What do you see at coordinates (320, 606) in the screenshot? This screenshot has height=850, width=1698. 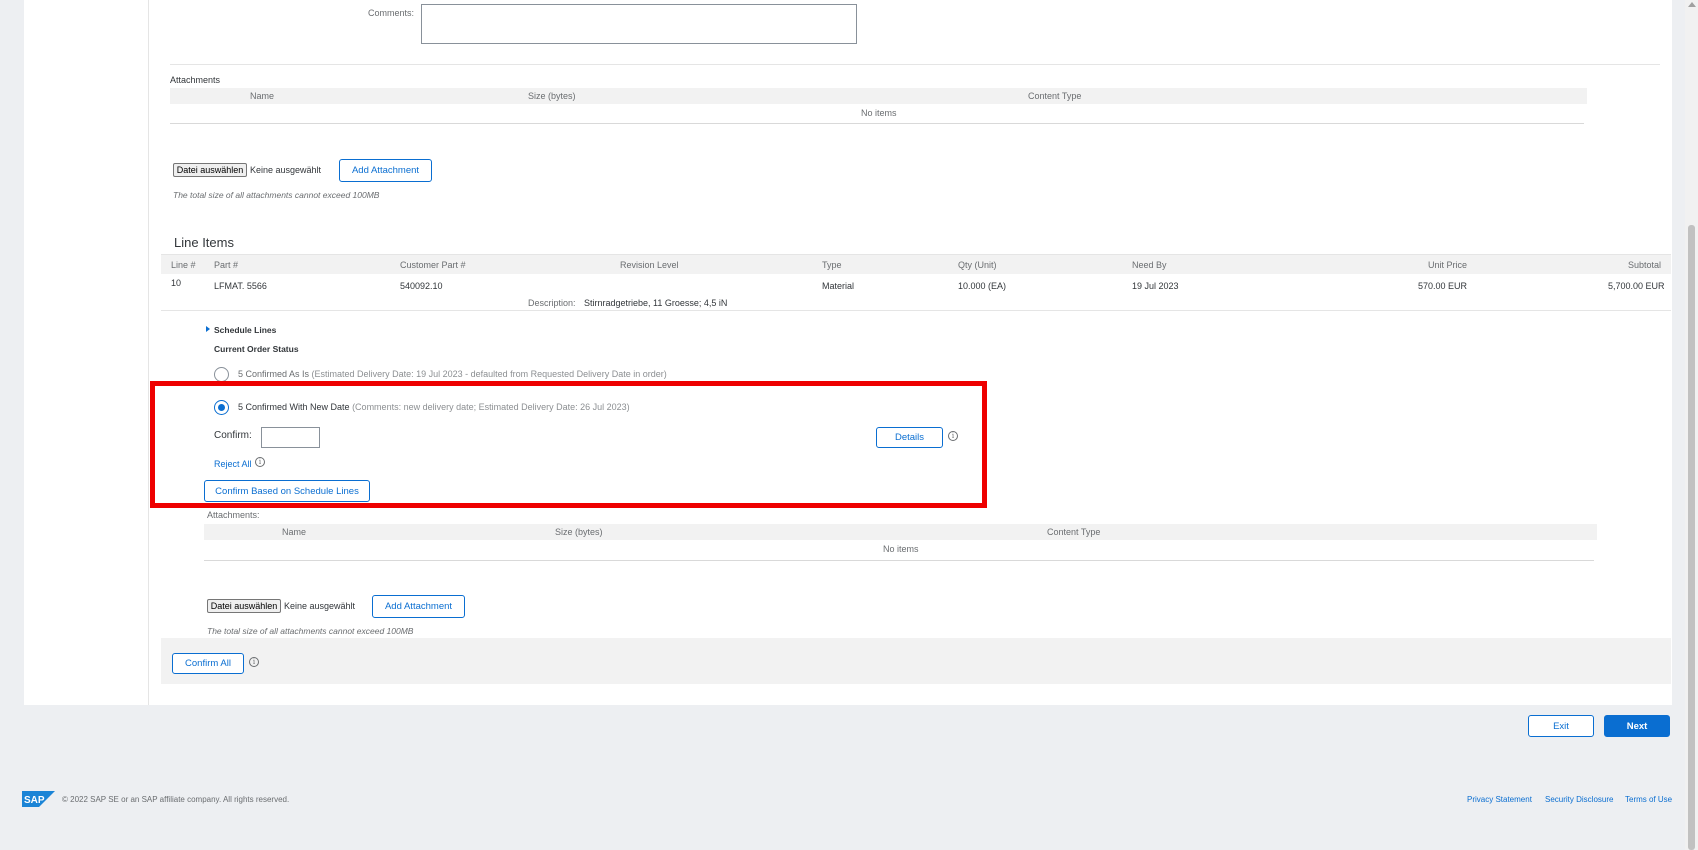 I see `line-file-status: Keine ausgewählt` at bounding box center [320, 606].